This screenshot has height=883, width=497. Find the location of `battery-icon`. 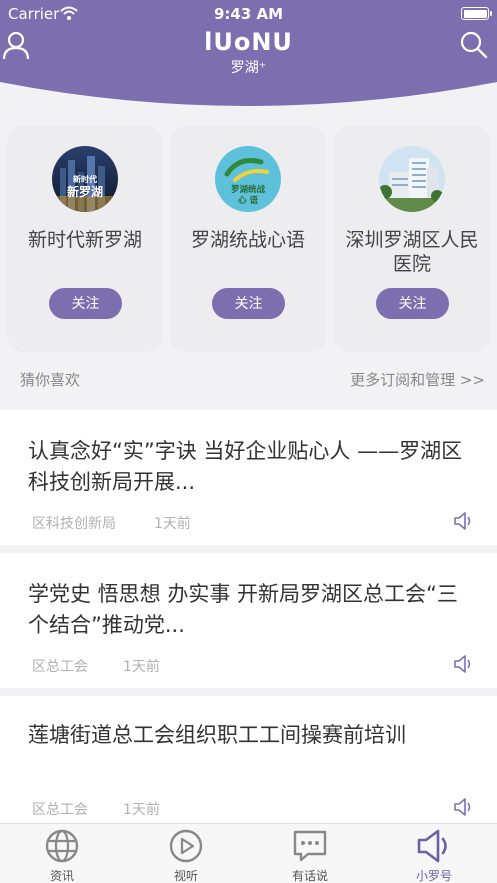

battery-icon is located at coordinates (476, 13).